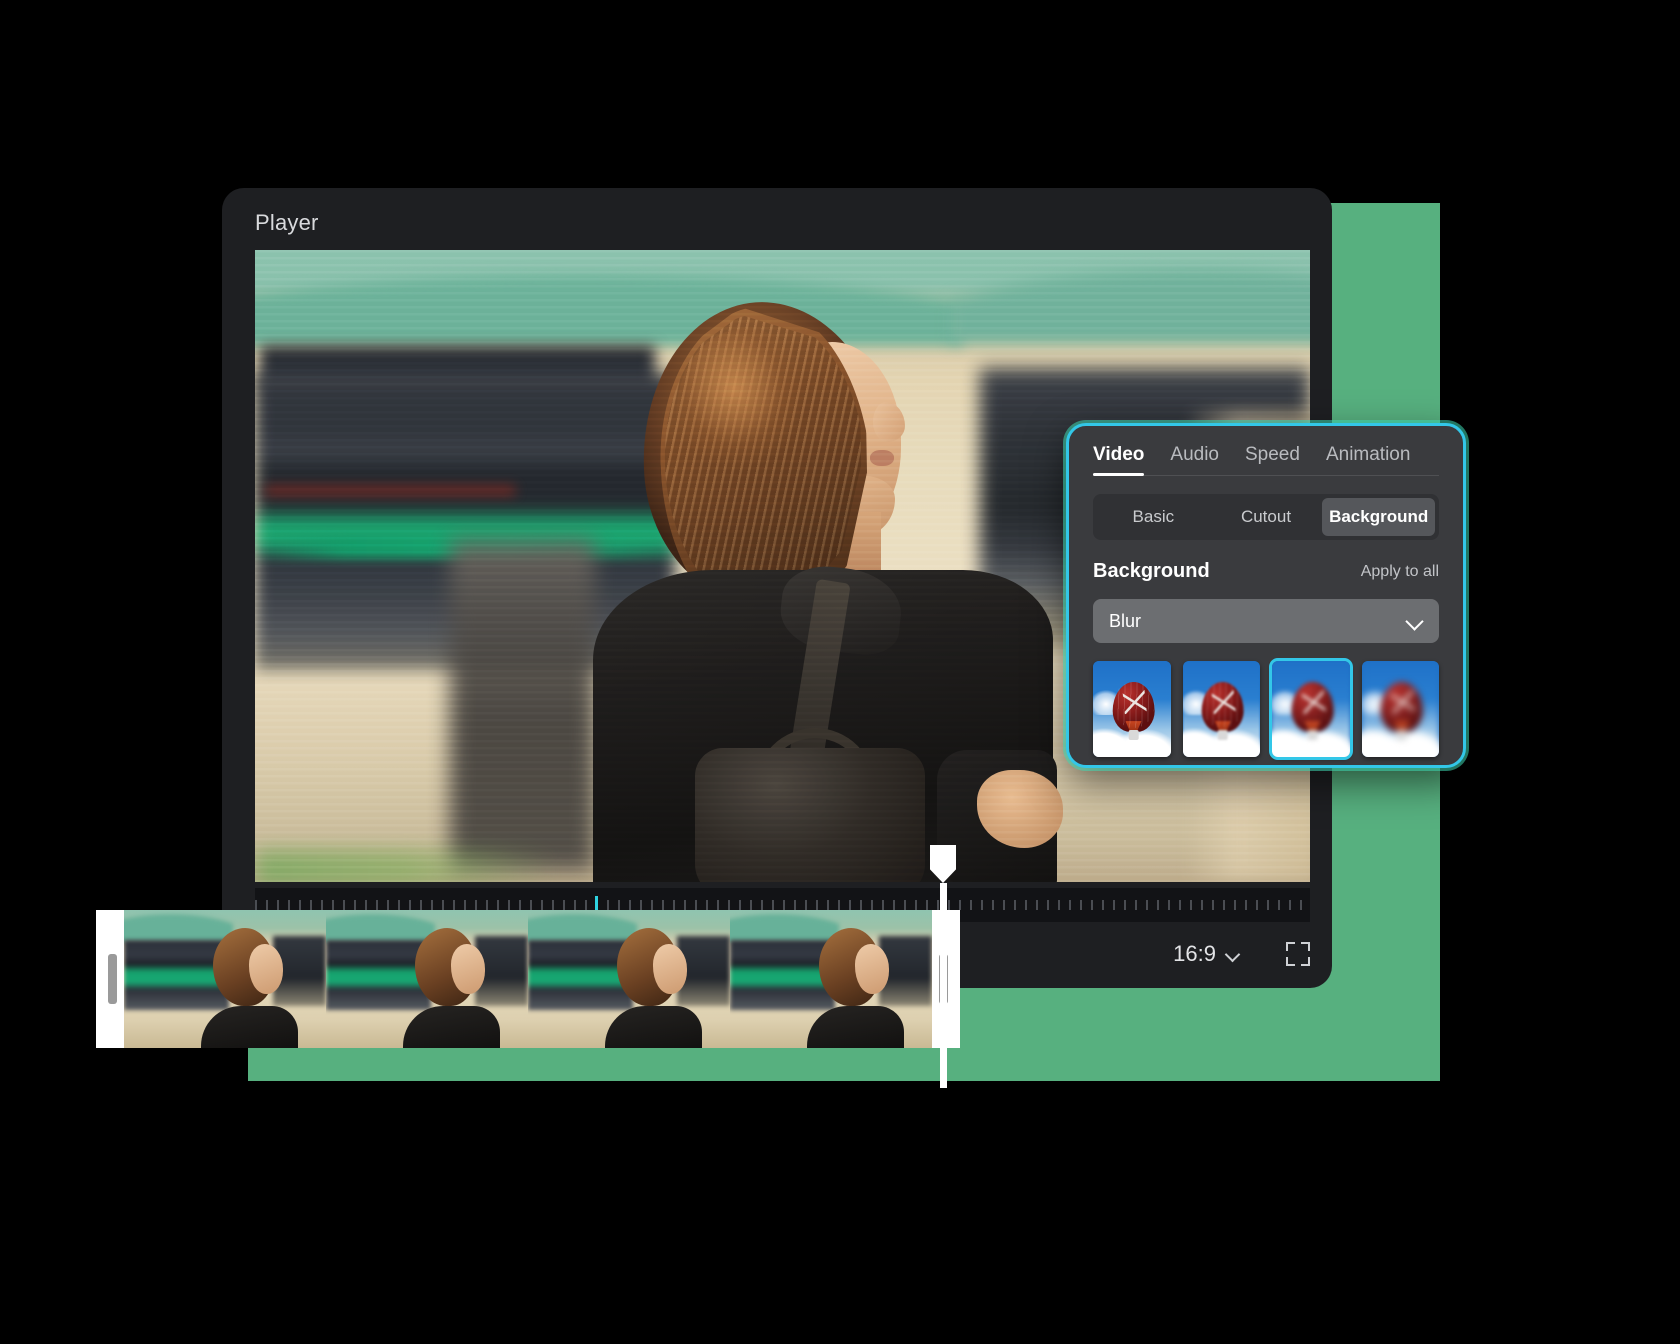  I want to click on background-section-header: Background Apply to all, so click(1266, 571).